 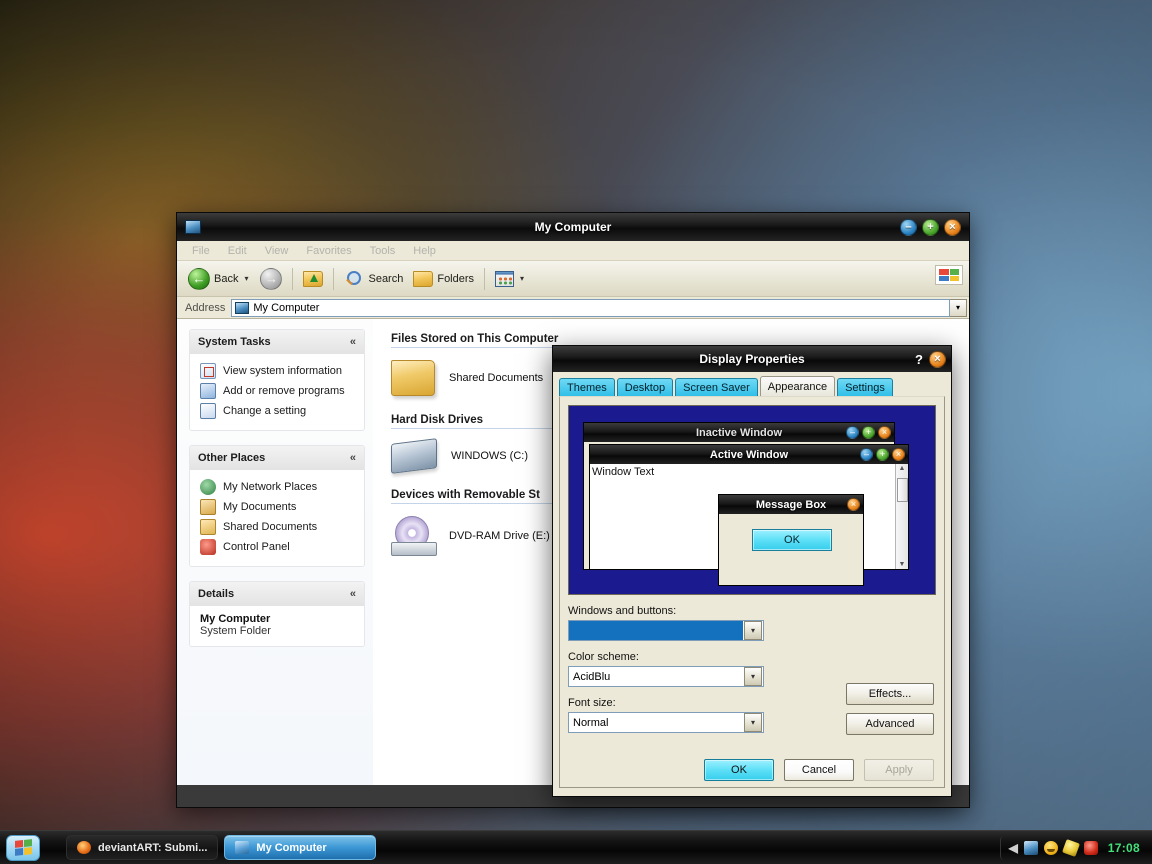 What do you see at coordinates (201, 251) in the screenshot?
I see `menu-file: File` at bounding box center [201, 251].